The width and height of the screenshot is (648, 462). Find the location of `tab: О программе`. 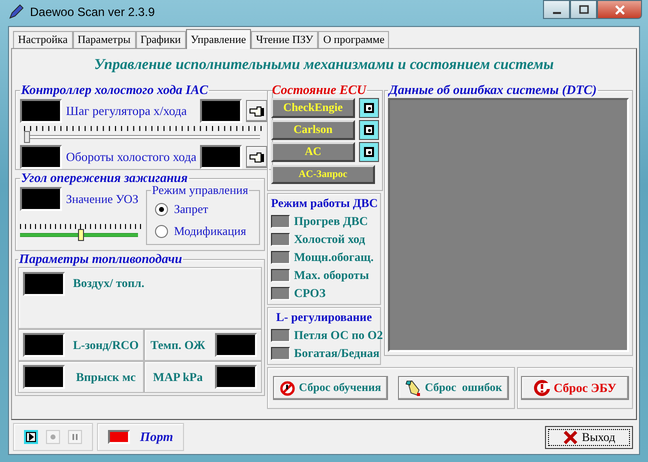

tab: О программе is located at coordinates (354, 39).